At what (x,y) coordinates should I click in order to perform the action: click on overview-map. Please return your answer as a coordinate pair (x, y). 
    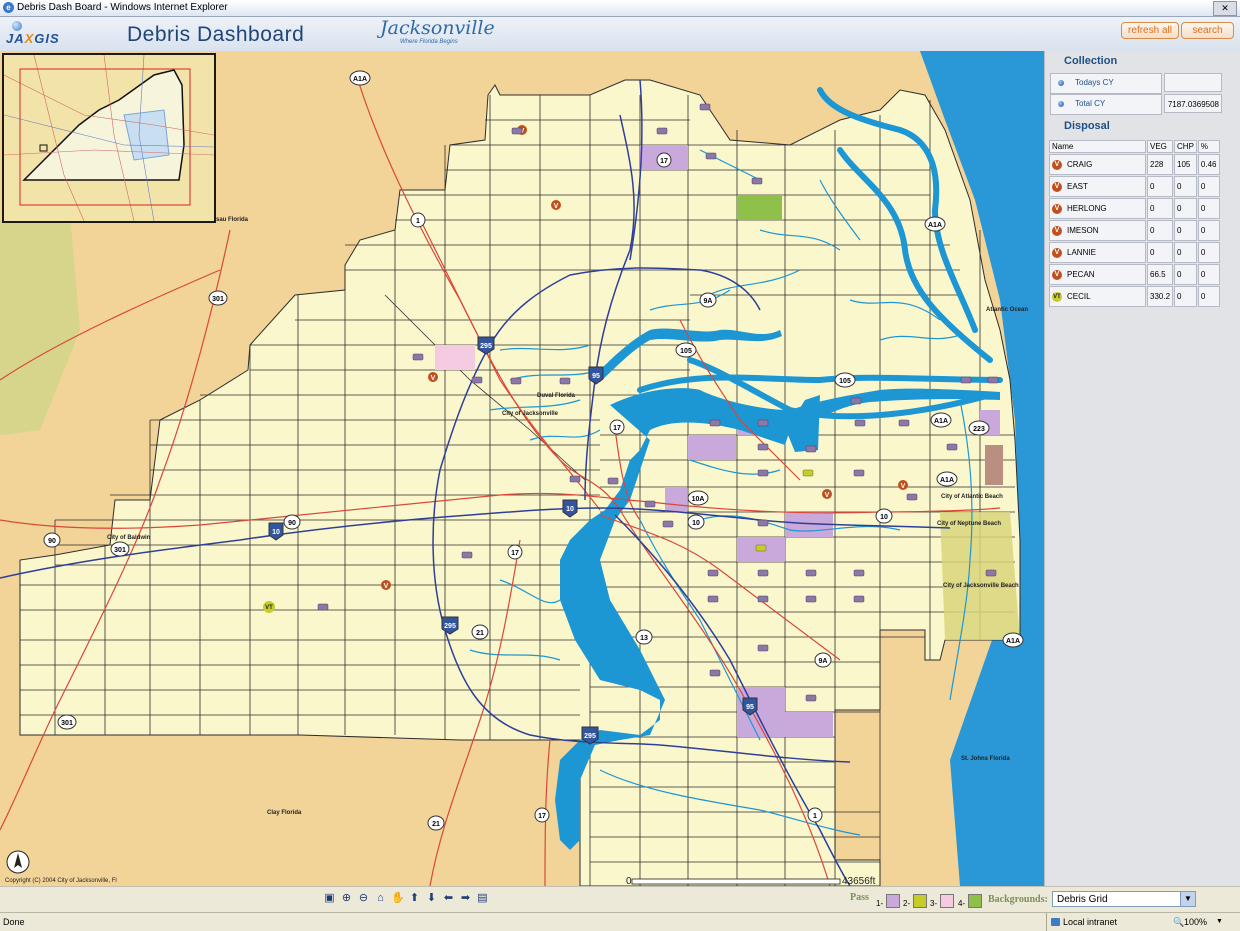
    Looking at the image, I should click on (109, 138).